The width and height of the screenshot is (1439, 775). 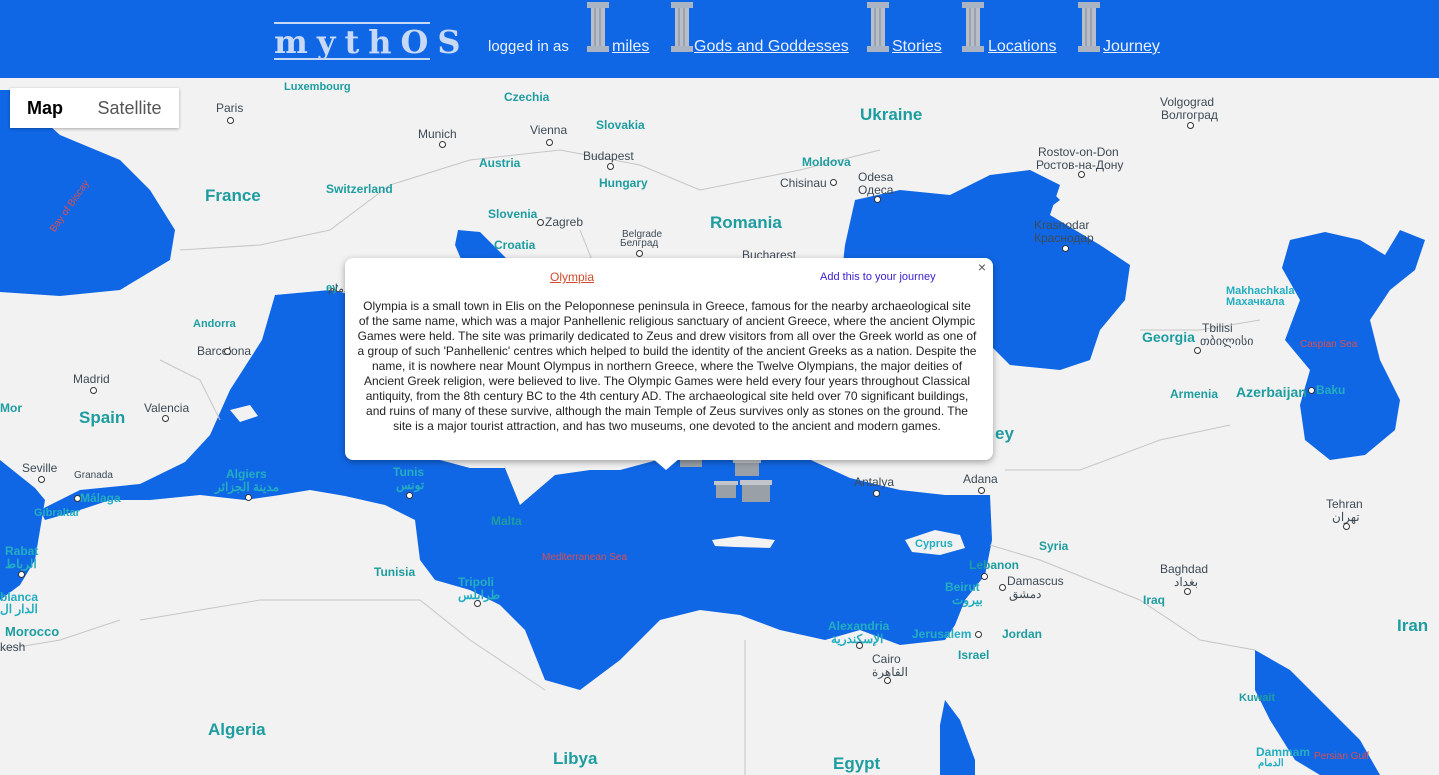 I want to click on city-label: Odesa, so click(x=876, y=177).